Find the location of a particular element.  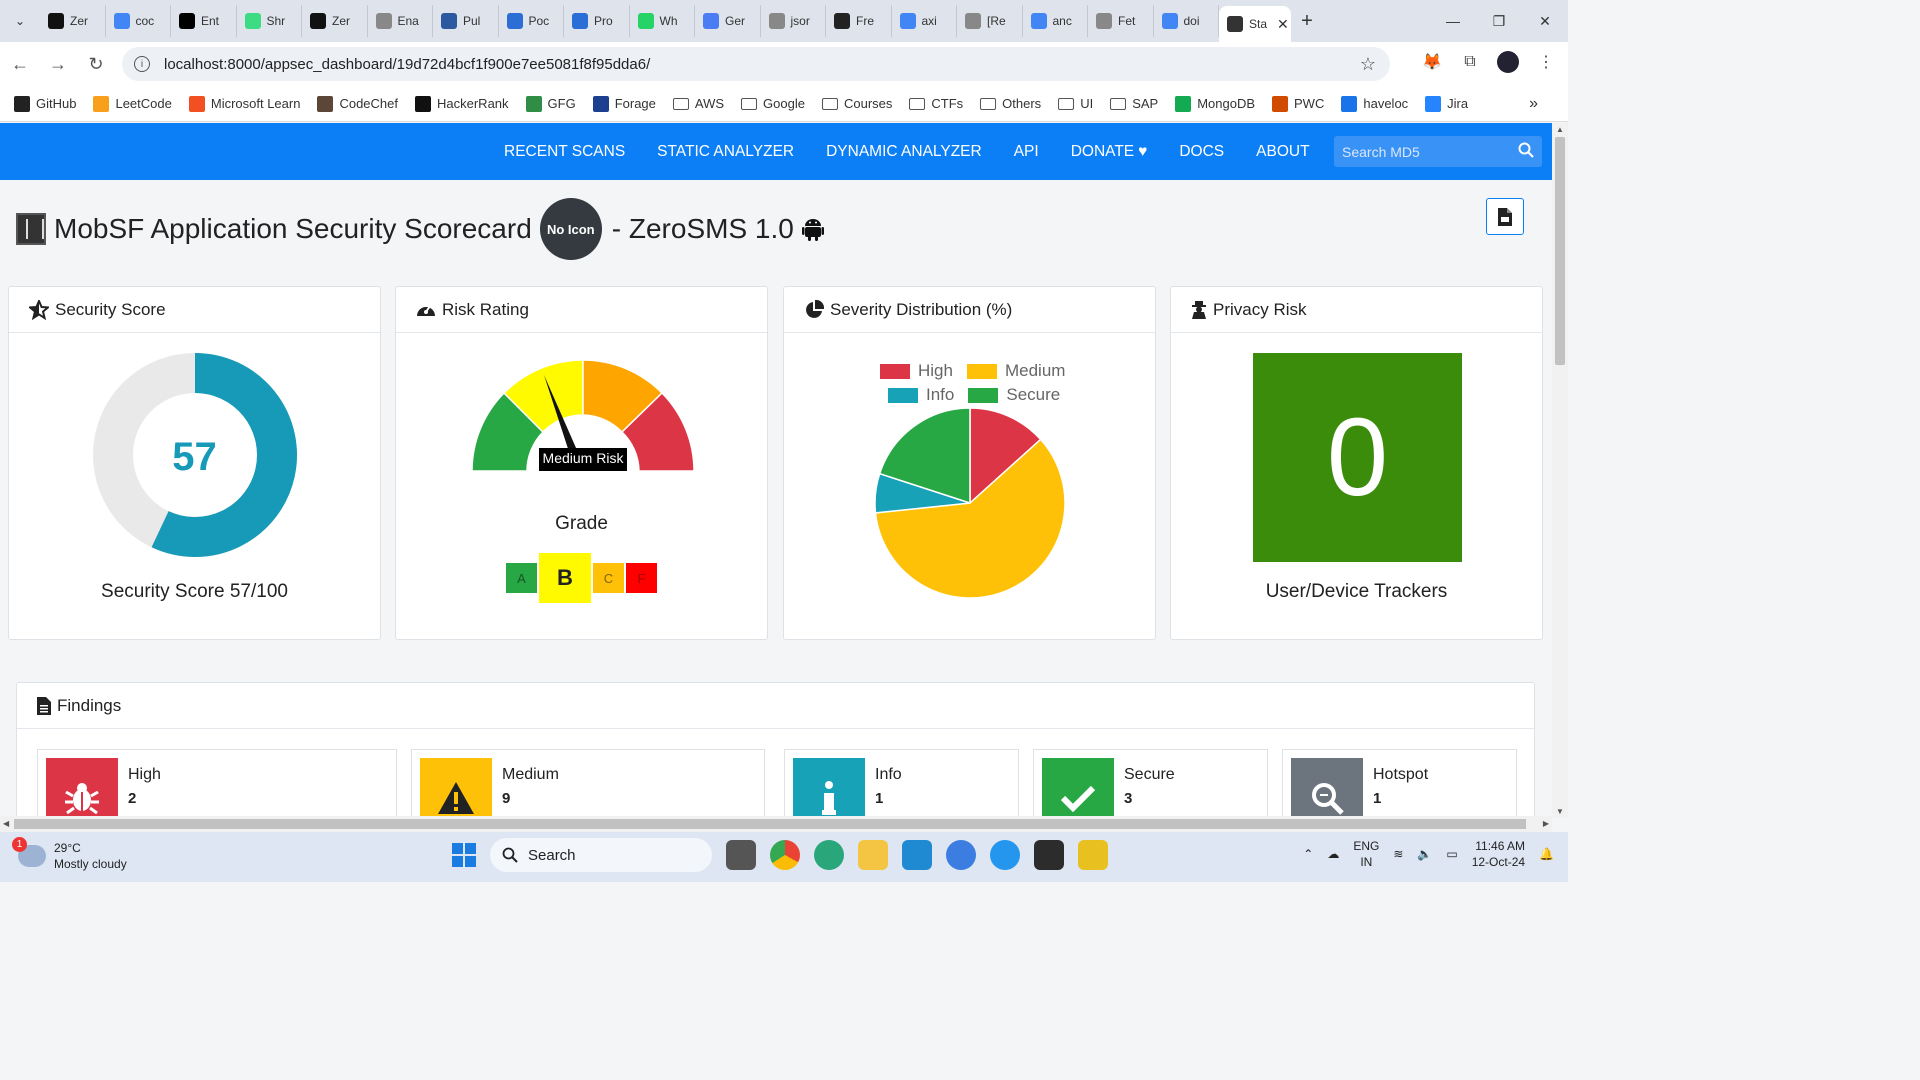

bookmark-leetcode: LeetCode is located at coordinates (132, 103).